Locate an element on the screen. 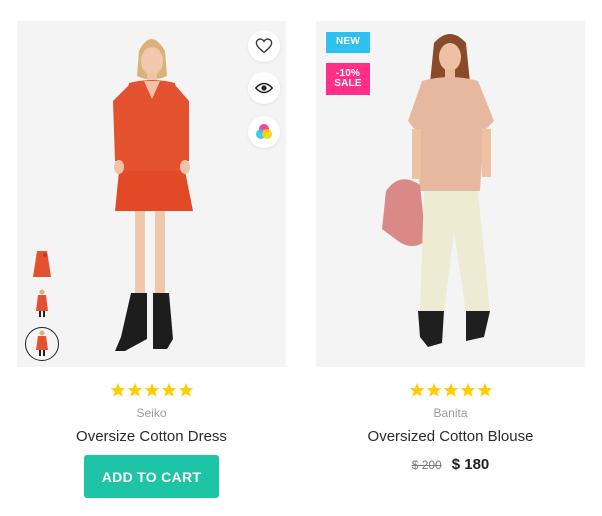 The height and width of the screenshot is (516, 602). quick-view-button is located at coordinates (264, 88).